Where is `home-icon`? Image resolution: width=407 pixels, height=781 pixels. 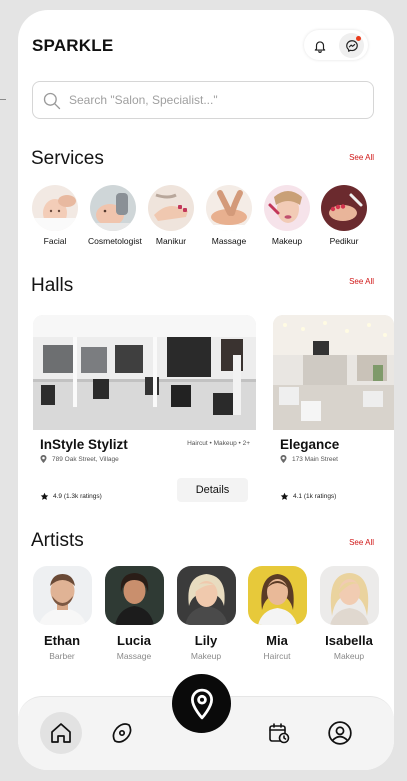 home-icon is located at coordinates (61, 733).